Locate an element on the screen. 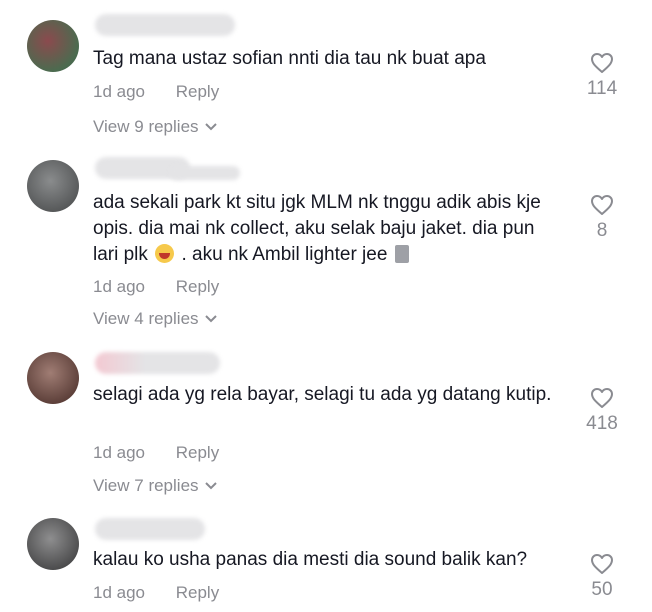 This screenshot has width=652, height=612. like-button: 418 is located at coordinates (602, 411).